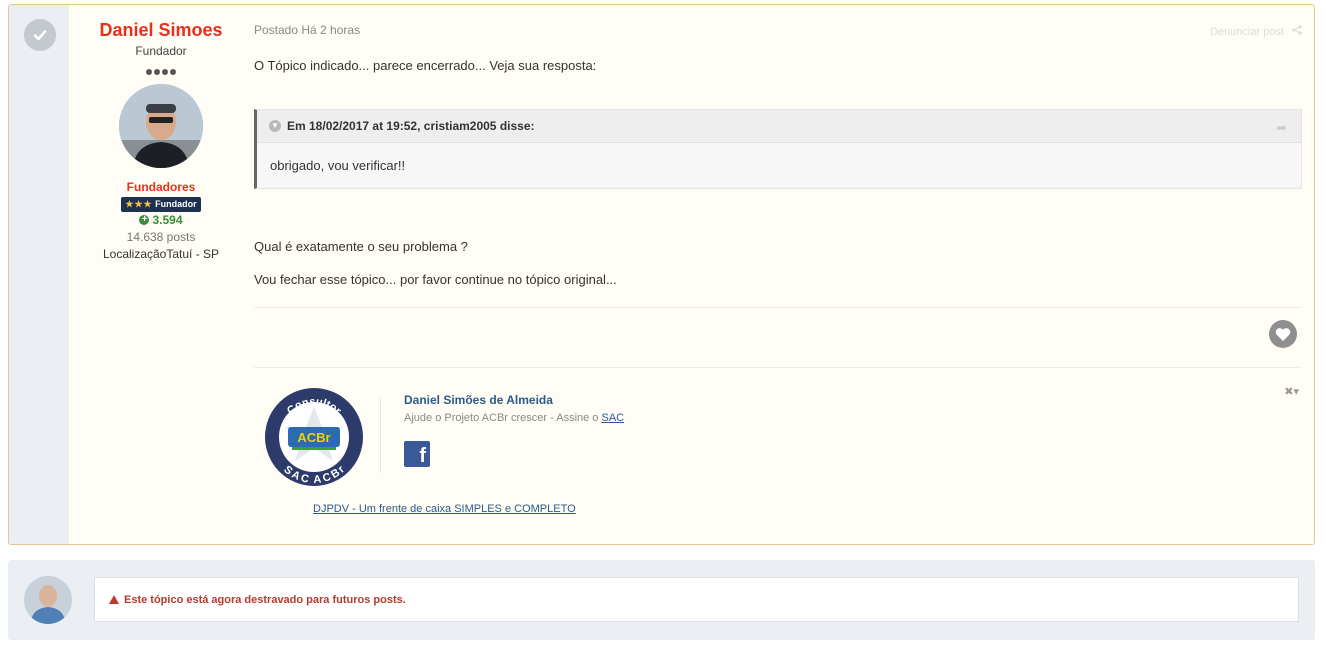 The image size is (1326, 650). I want to click on quote-link-icon: ➦, so click(1281, 128).